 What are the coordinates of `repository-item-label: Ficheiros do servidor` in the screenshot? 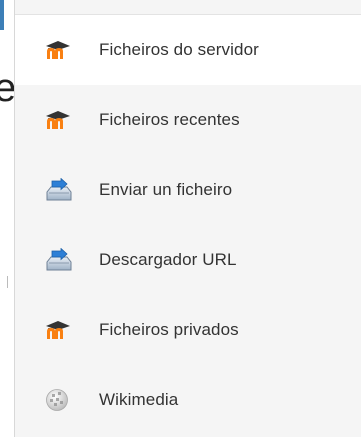 It's located at (179, 49).